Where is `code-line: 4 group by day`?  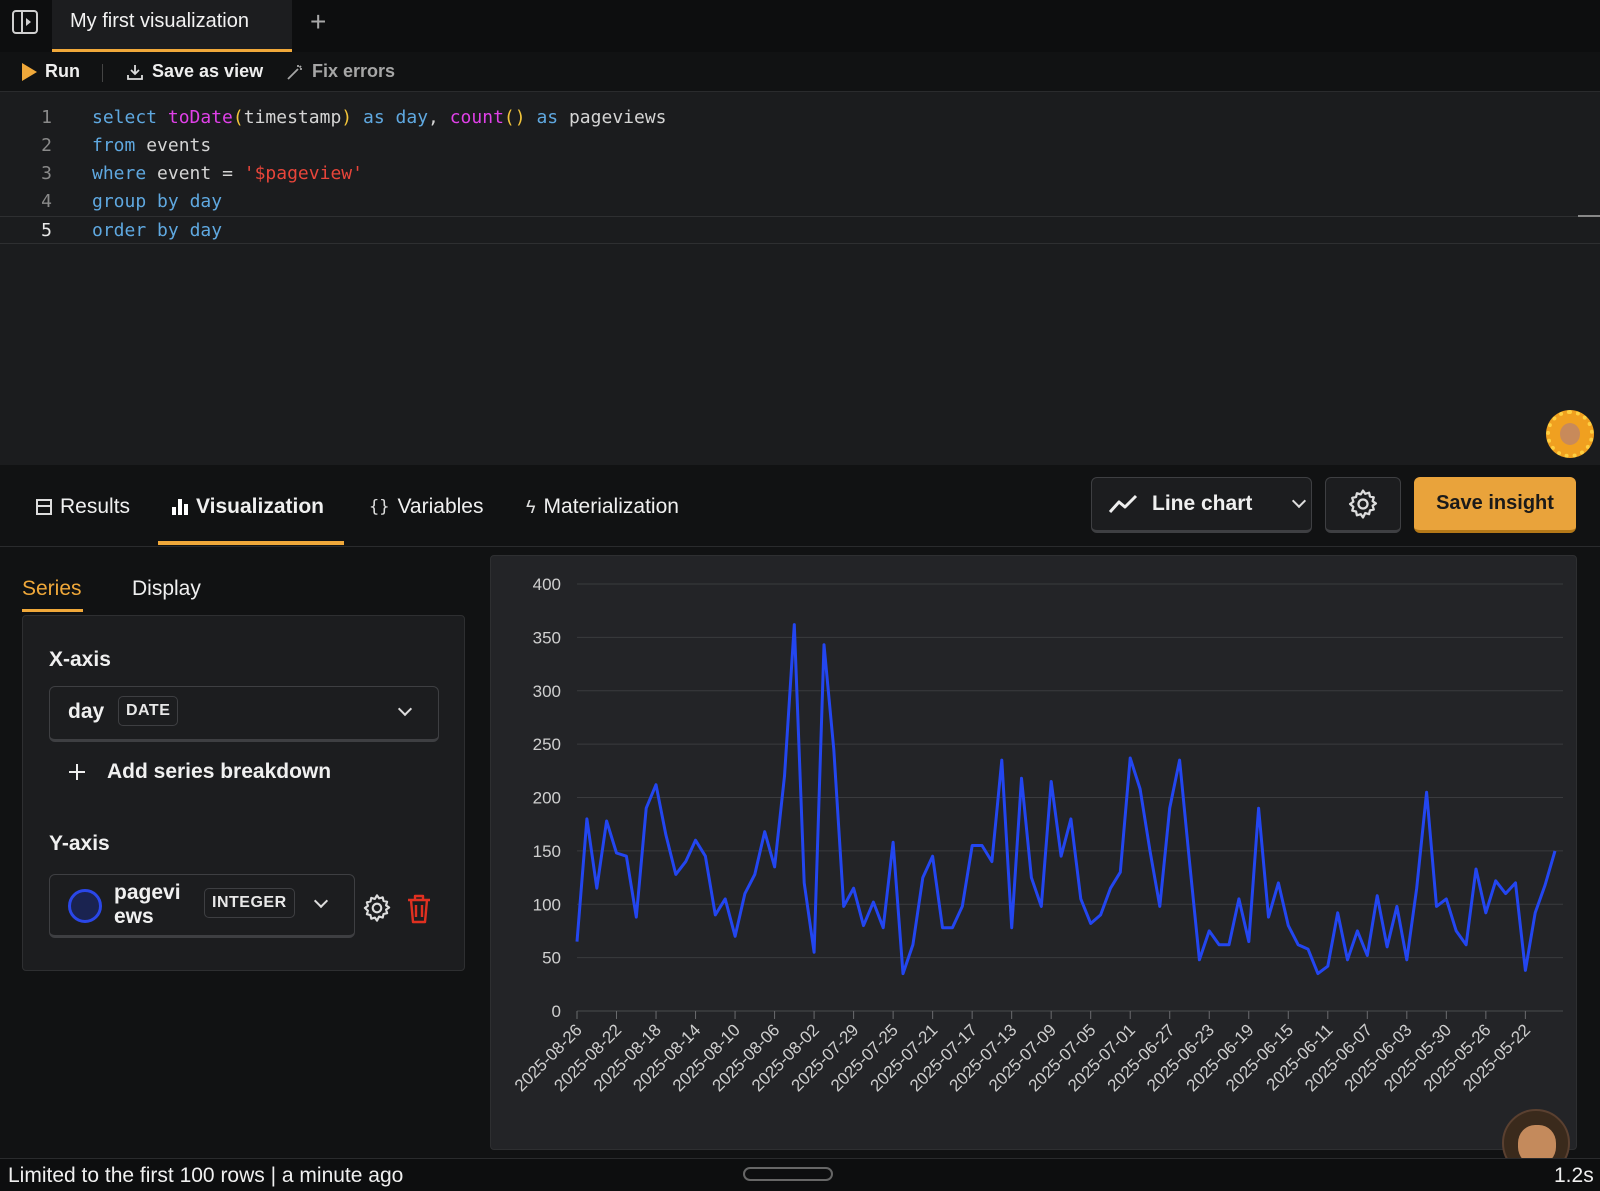
code-line: 4 group by day is located at coordinates (800, 202).